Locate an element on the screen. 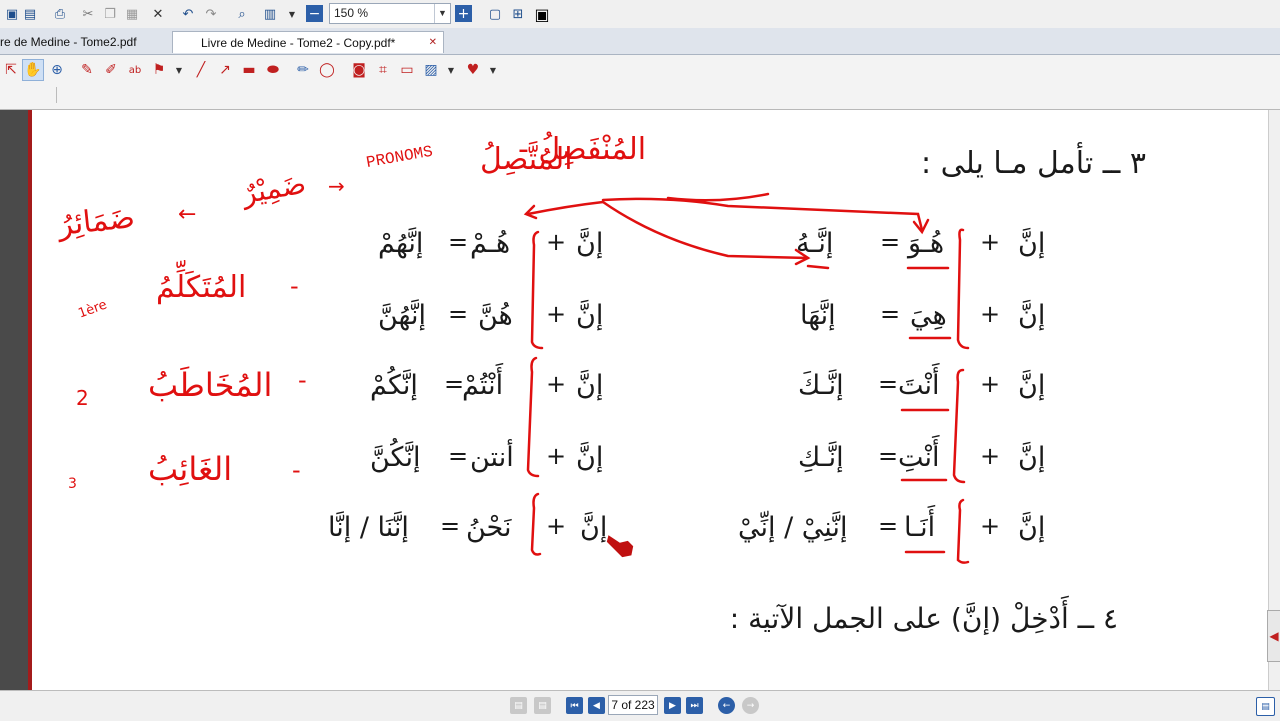 The image size is (1280, 721). zoom-tool-icon: ⊕ is located at coordinates (57, 70).